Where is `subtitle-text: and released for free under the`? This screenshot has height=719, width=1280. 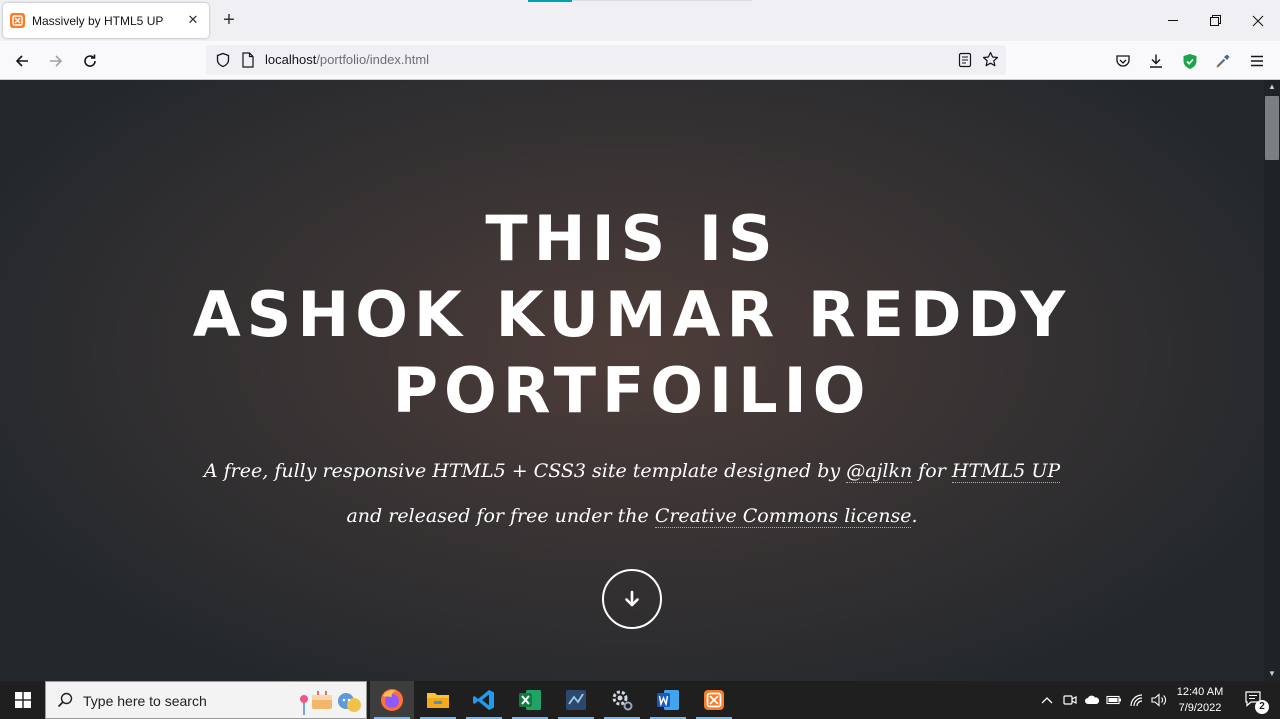
subtitle-text: and released for free under the is located at coordinates (500, 516).